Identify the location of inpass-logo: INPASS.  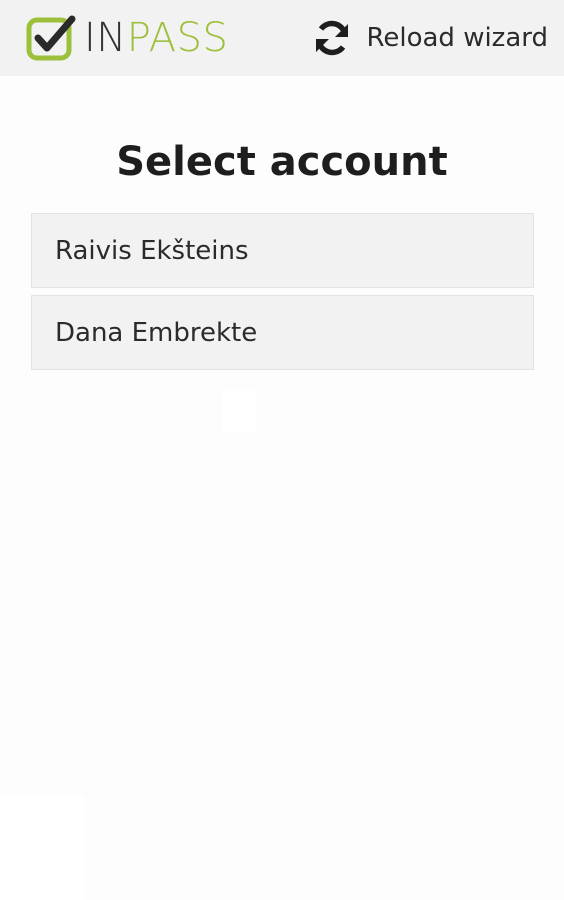
(127, 38).